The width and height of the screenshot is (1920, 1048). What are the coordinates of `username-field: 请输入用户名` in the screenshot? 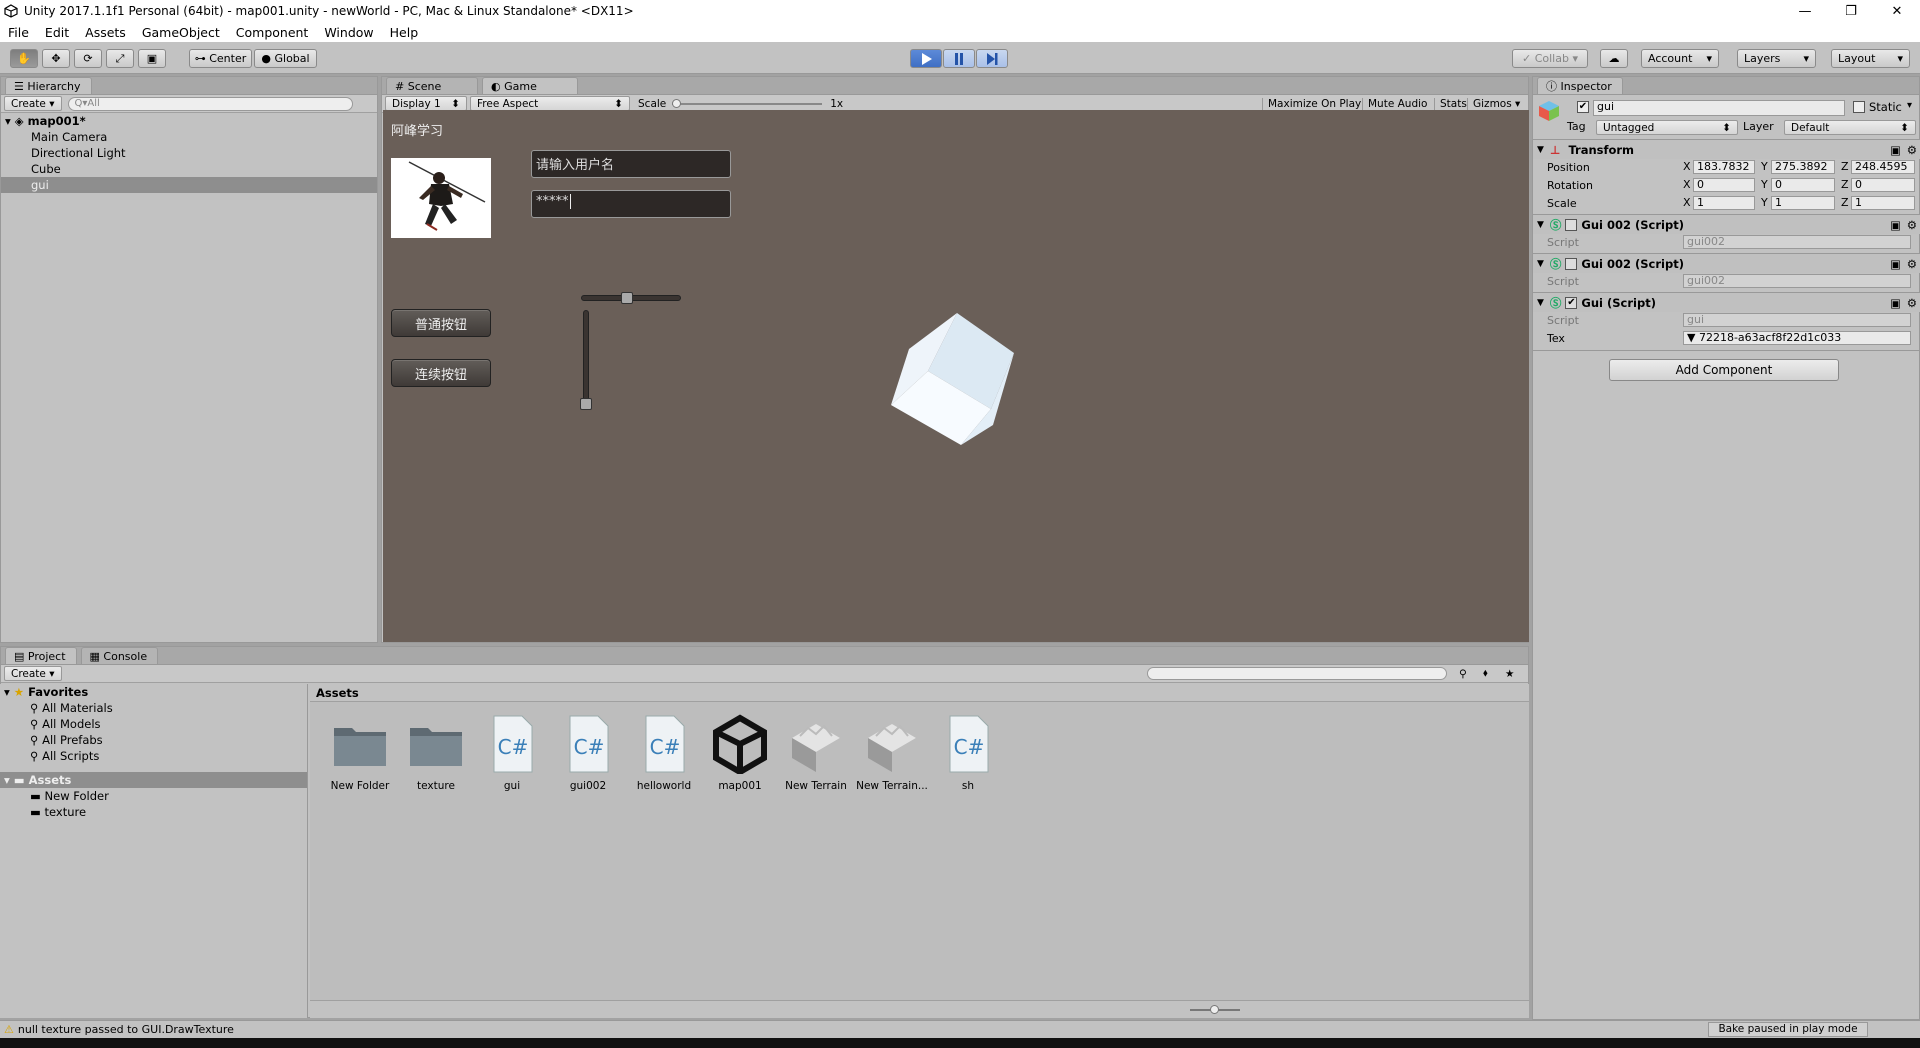 It's located at (631, 164).